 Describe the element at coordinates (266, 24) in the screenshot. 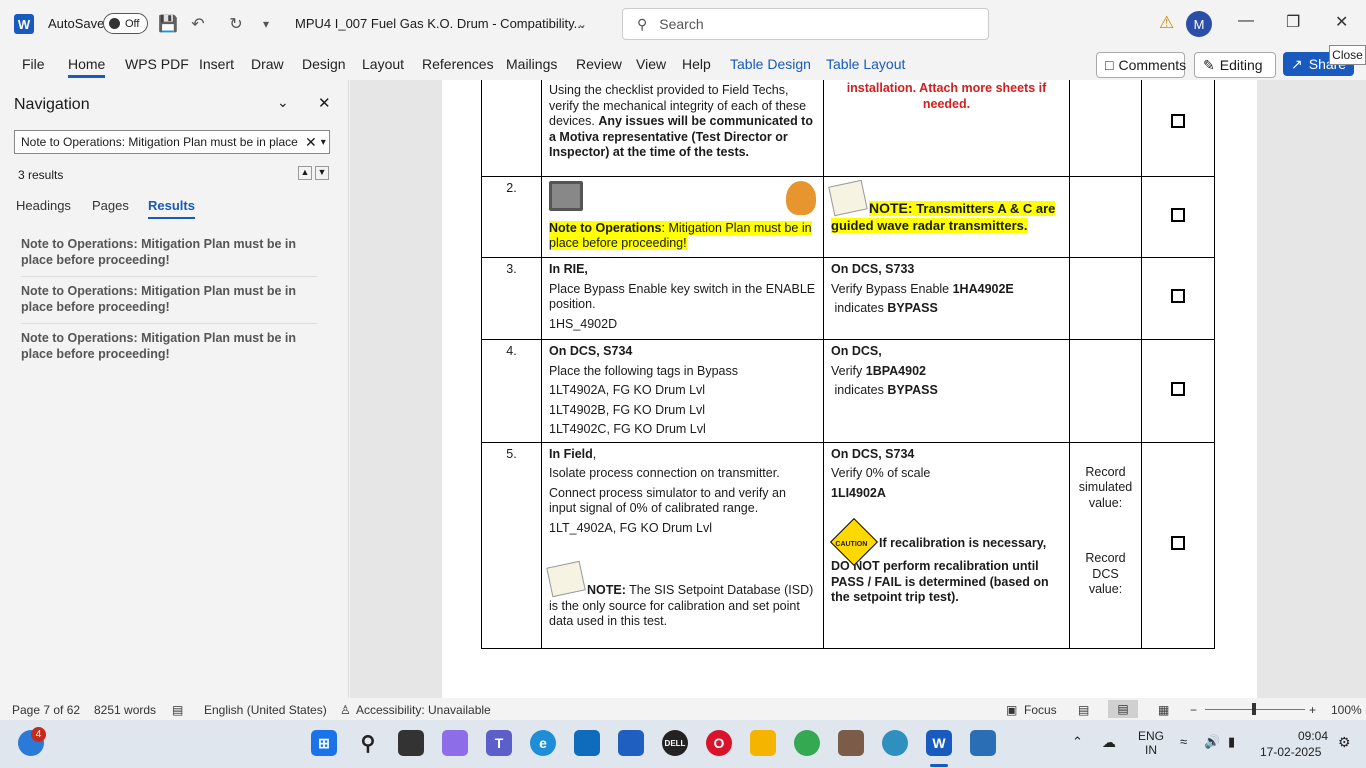

I see `customize-quick-access-icon: ▾` at that location.